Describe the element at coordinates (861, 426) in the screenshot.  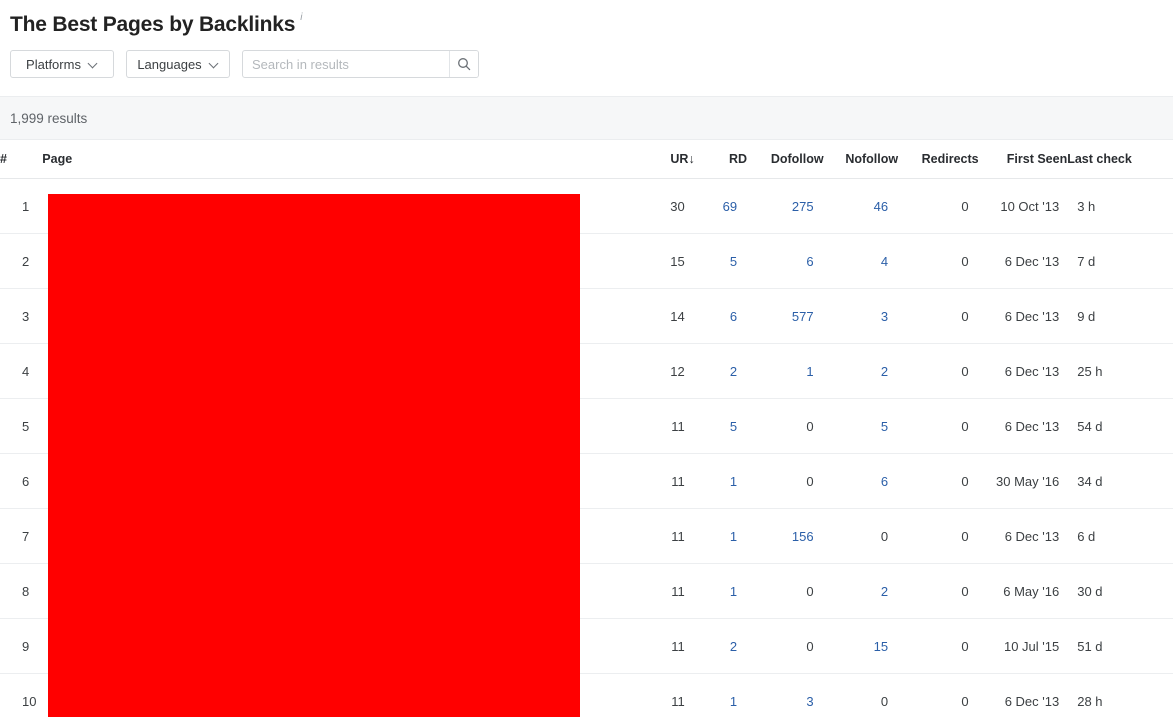
I see `nofollow-value: 5` at that location.